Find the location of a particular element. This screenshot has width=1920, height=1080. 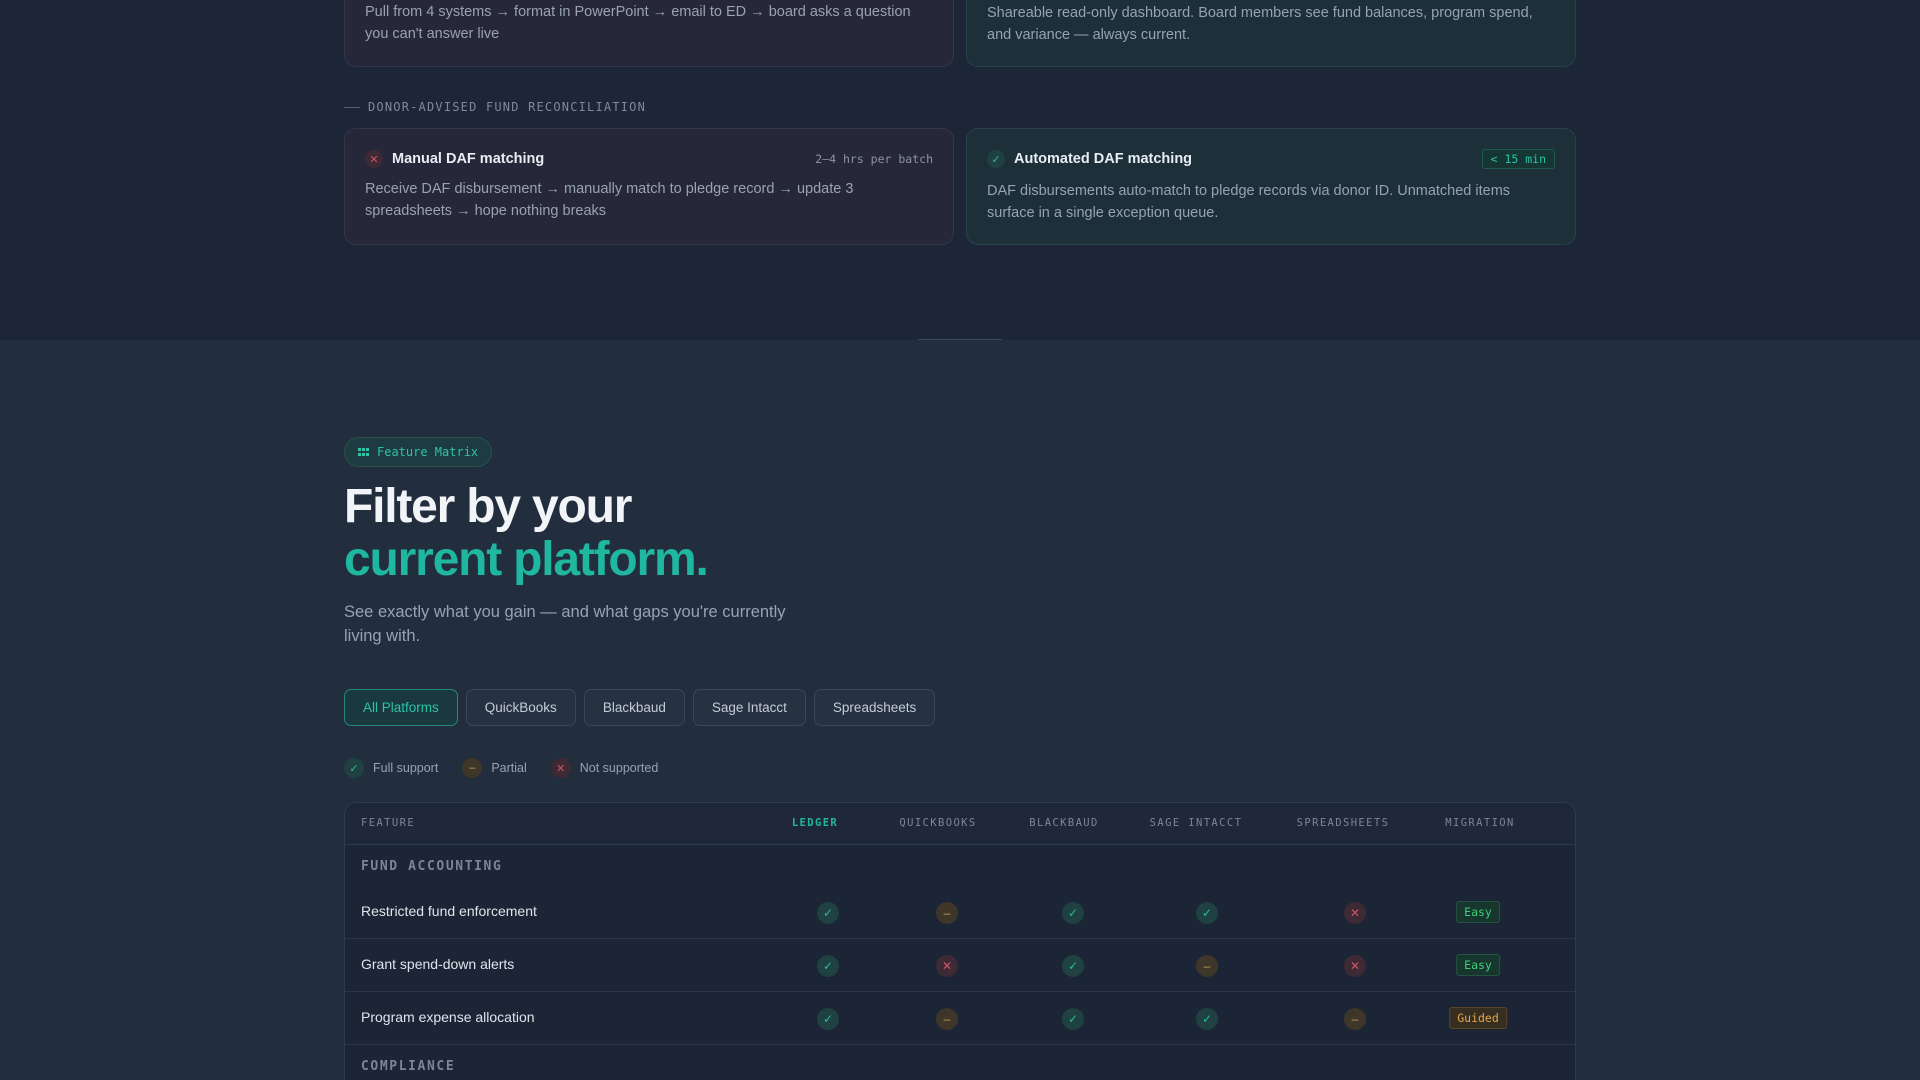

filter-blackbaud: Blackbaud is located at coordinates (634, 707).